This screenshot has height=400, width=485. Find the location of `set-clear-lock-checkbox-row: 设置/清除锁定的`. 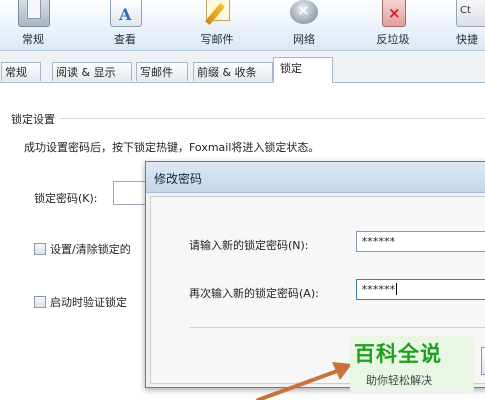

set-clear-lock-checkbox-row: 设置/清除锁定的 is located at coordinates (82, 249).